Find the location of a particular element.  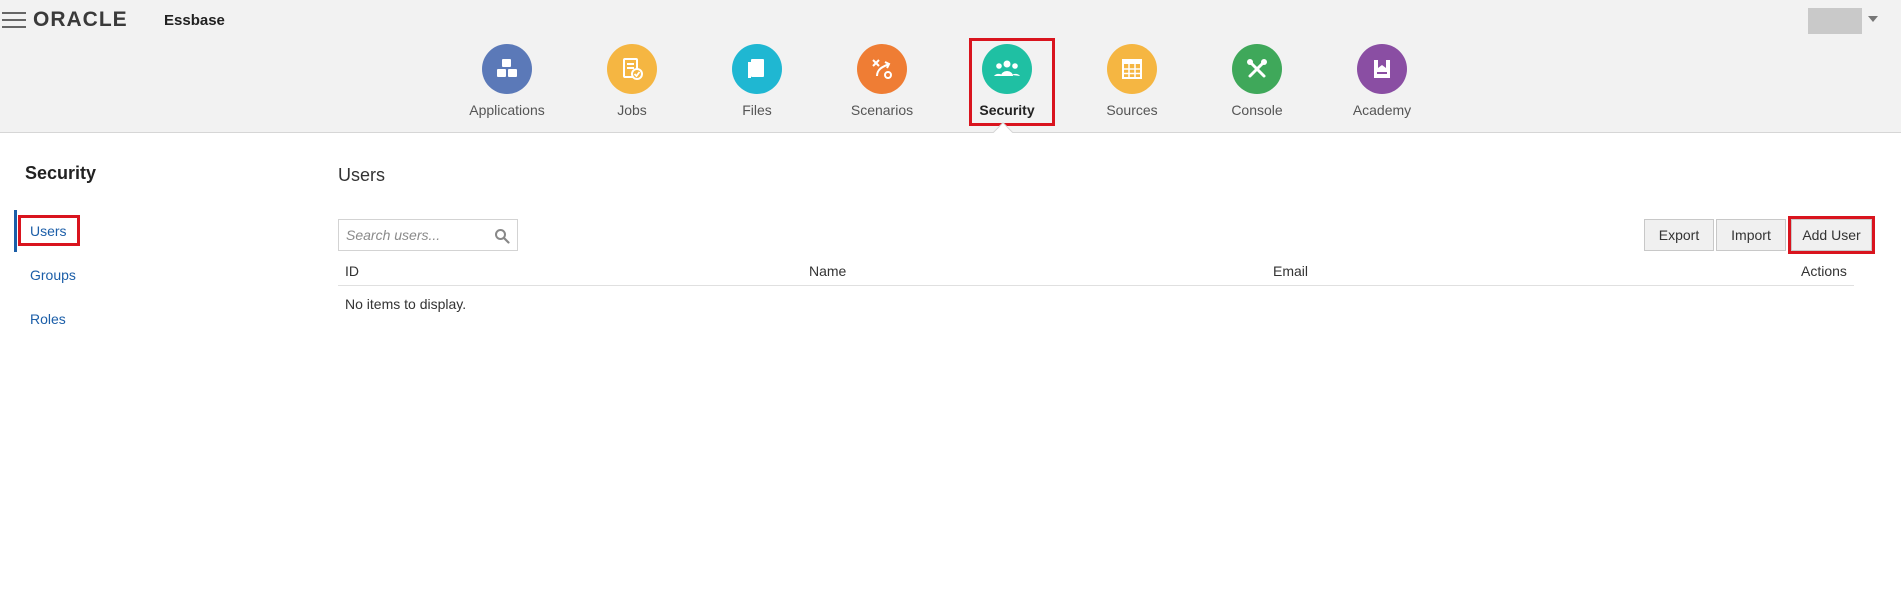

column-header-name: Name is located at coordinates (827, 271).